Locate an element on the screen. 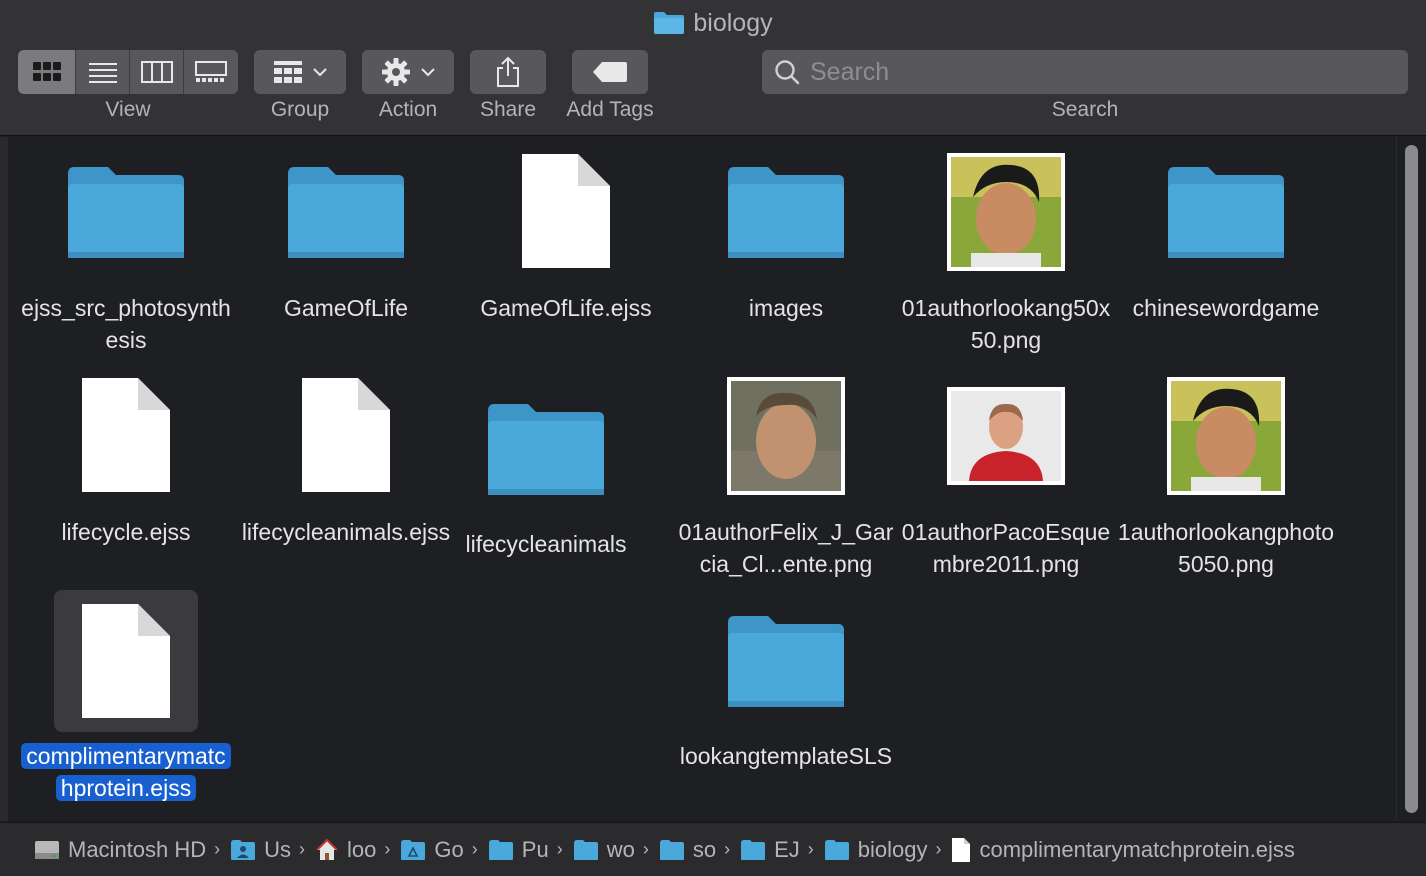 The width and height of the screenshot is (1426, 876). path-label: loo is located at coordinates (362, 849).